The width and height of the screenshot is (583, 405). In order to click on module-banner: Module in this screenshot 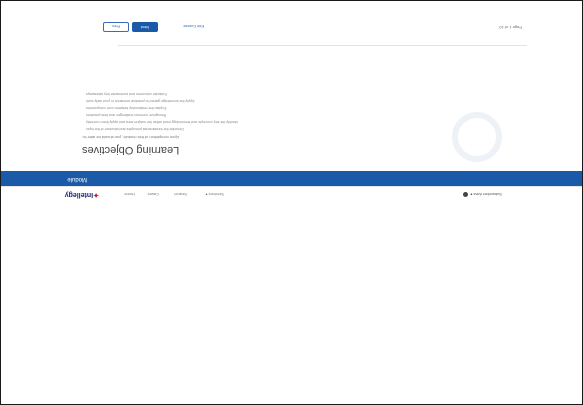, I will do `click(291, 178)`.